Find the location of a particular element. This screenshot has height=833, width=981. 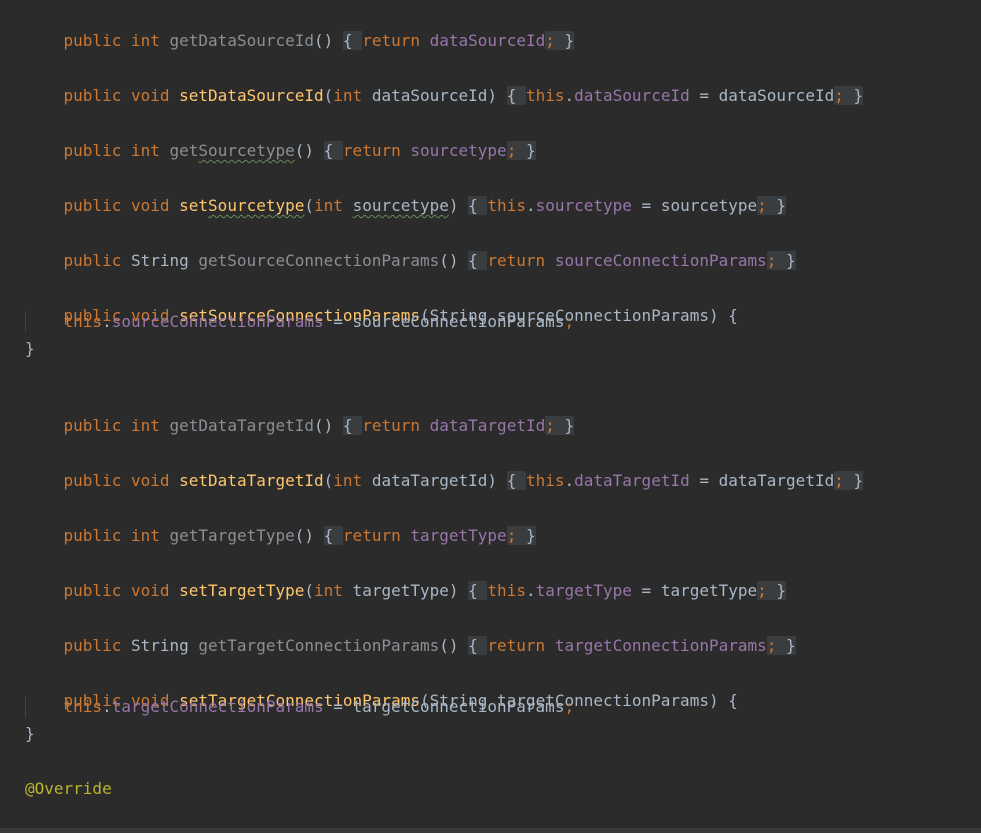

code-line-to-string: public String toString() { is located at coordinates (169, 819).